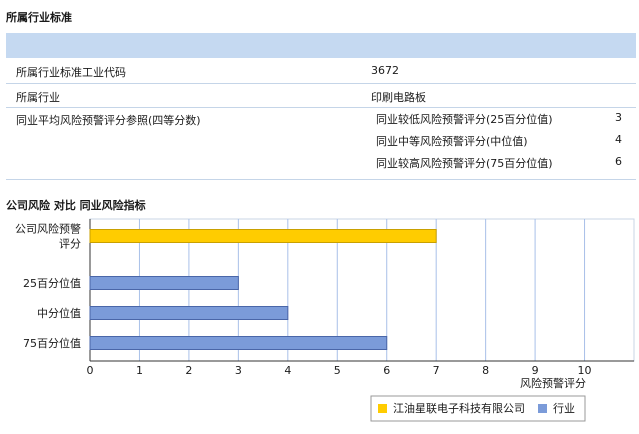  Describe the element at coordinates (48, 236) in the screenshot. I see `category-label: 公司风险预警评分` at that location.